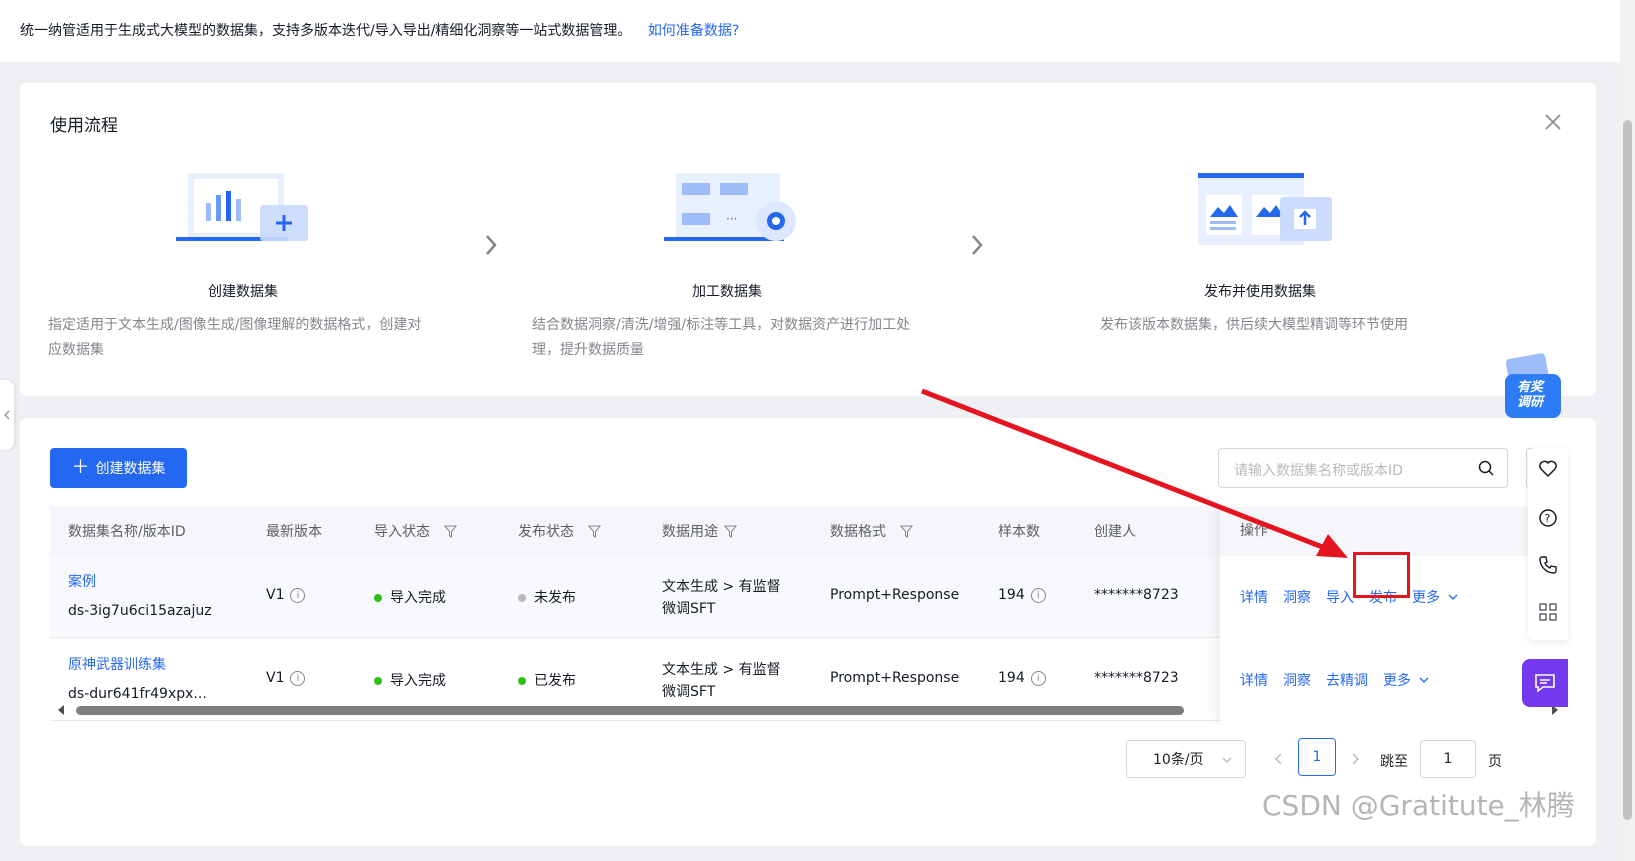 This screenshot has height=861, width=1635. What do you see at coordinates (140, 611) in the screenshot?
I see `dataset-version-id: ds-3ig7u6ci15azajuz` at bounding box center [140, 611].